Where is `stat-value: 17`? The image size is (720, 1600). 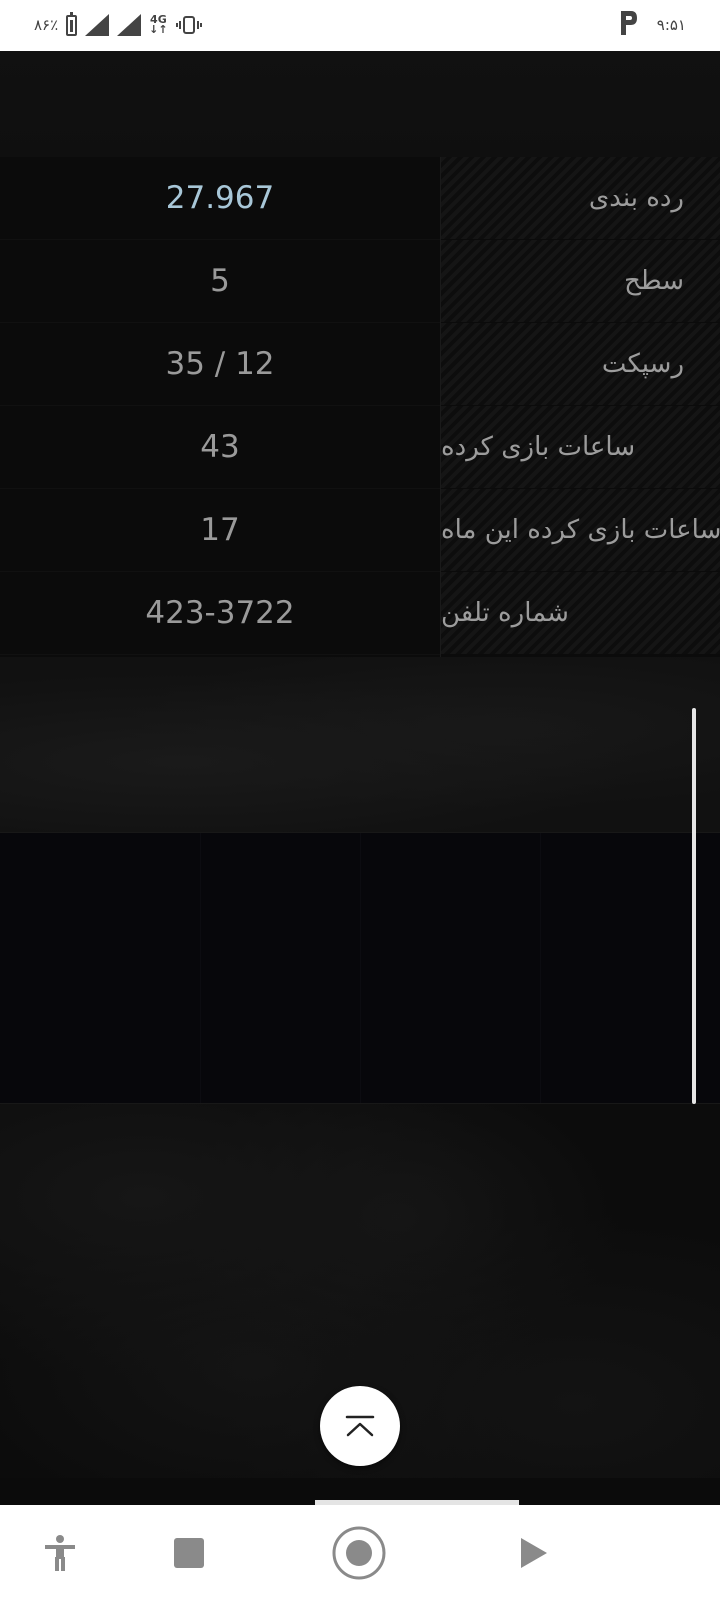 stat-value: 17 is located at coordinates (220, 530).